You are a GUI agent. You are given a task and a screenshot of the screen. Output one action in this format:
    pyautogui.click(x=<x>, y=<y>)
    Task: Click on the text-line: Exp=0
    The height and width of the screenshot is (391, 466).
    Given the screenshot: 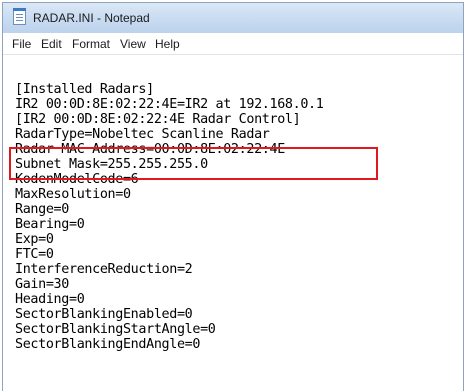 What is the action you would take?
    pyautogui.click(x=34, y=239)
    